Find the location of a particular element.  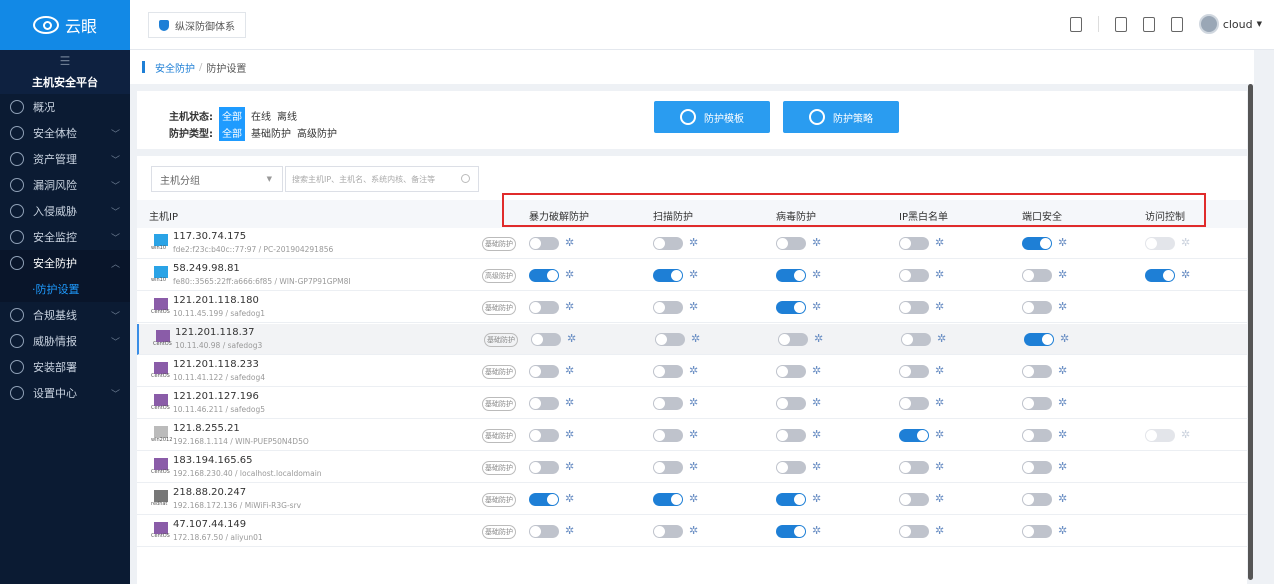

search-icon is located at coordinates (465, 178).